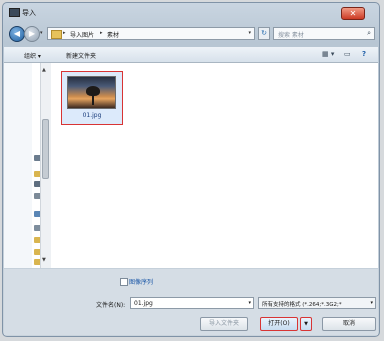  What do you see at coordinates (32, 55) in the screenshot?
I see `organize-menu: 组织 ▾` at bounding box center [32, 55].